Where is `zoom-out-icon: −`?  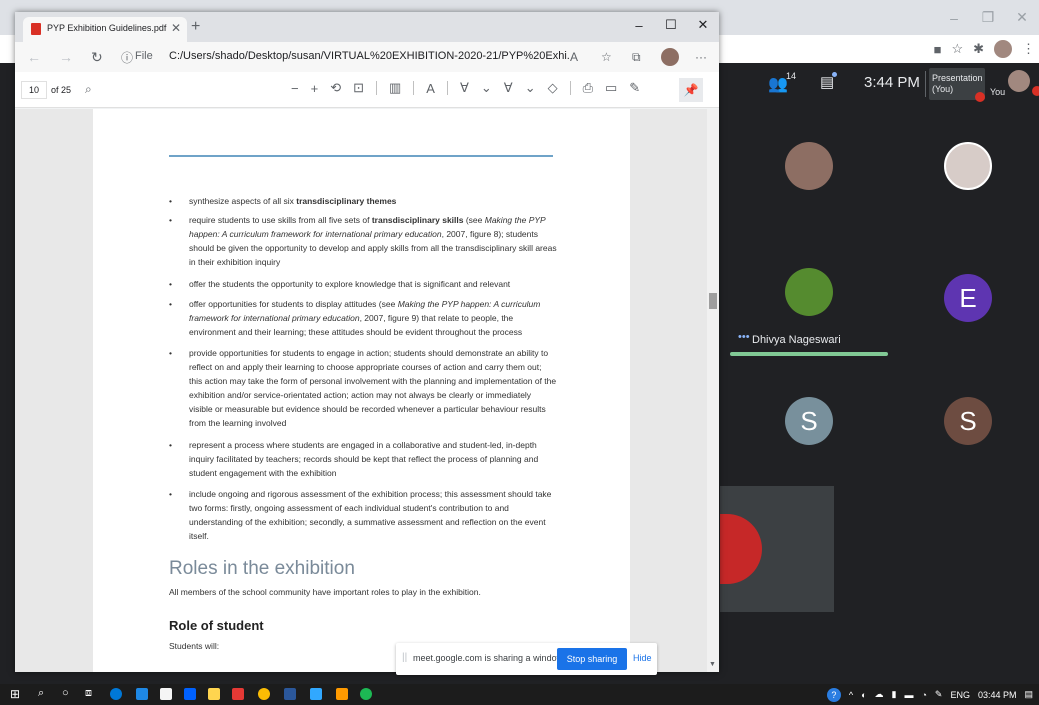
zoom-out-icon: − is located at coordinates (295, 88).